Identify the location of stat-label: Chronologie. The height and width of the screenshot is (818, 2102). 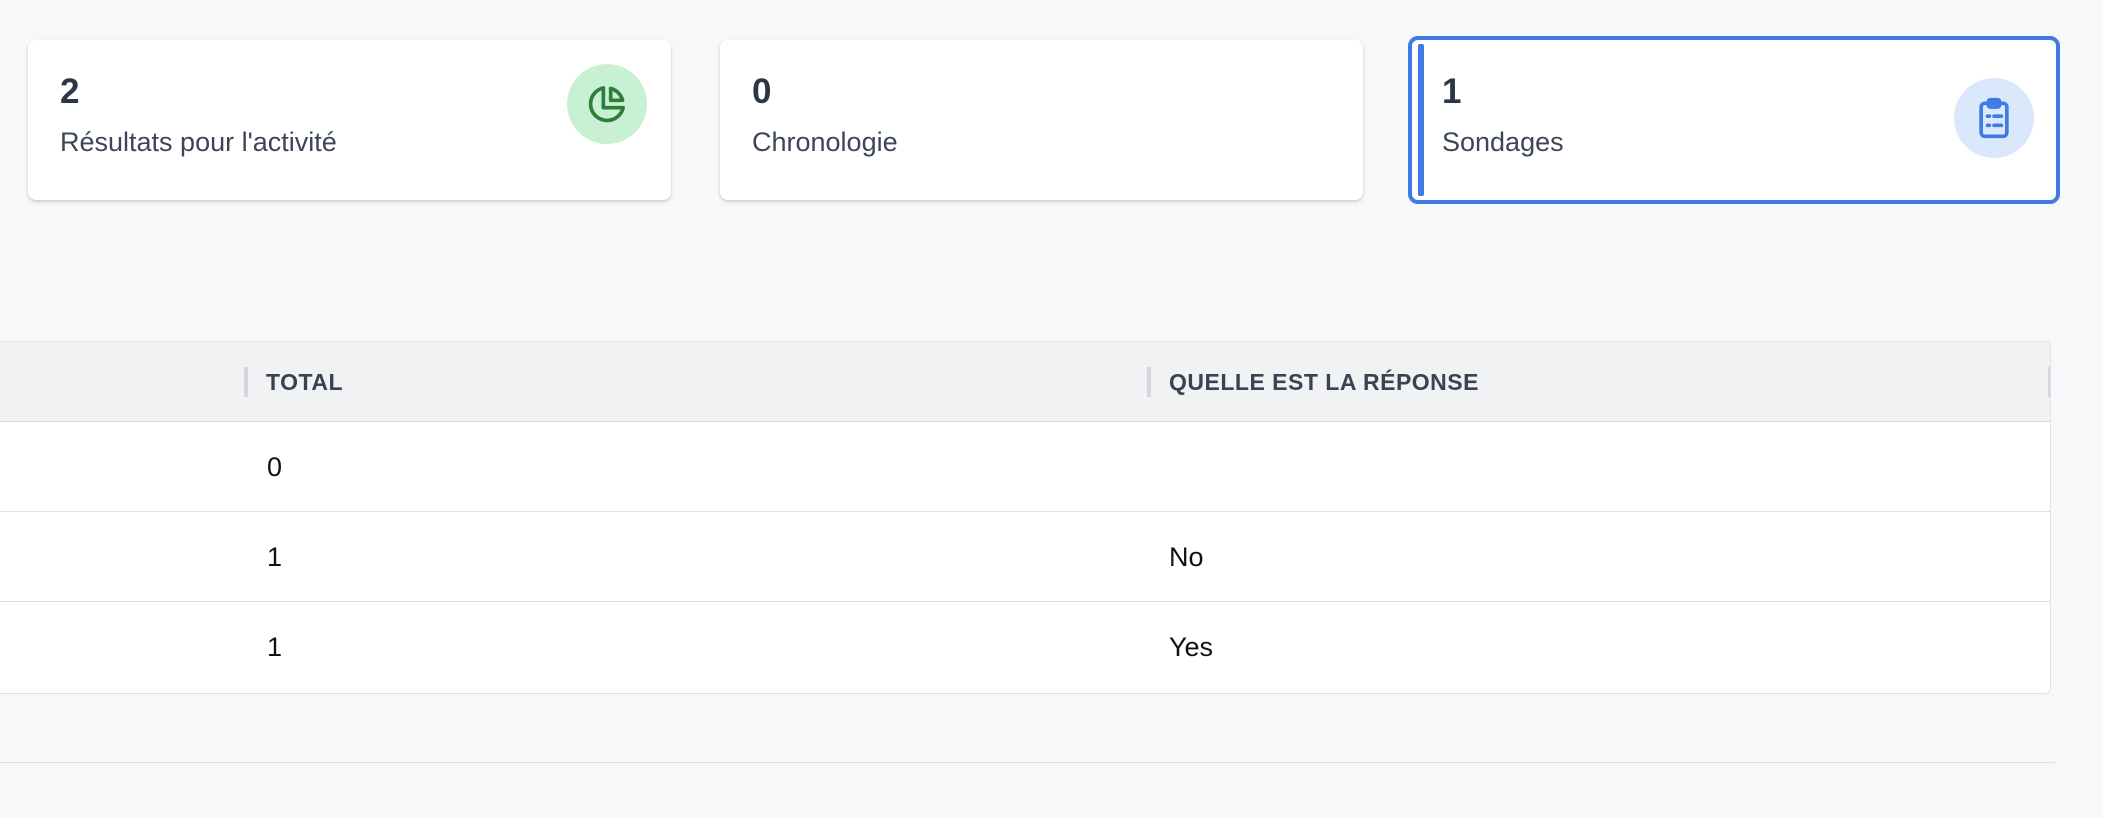
(825, 142).